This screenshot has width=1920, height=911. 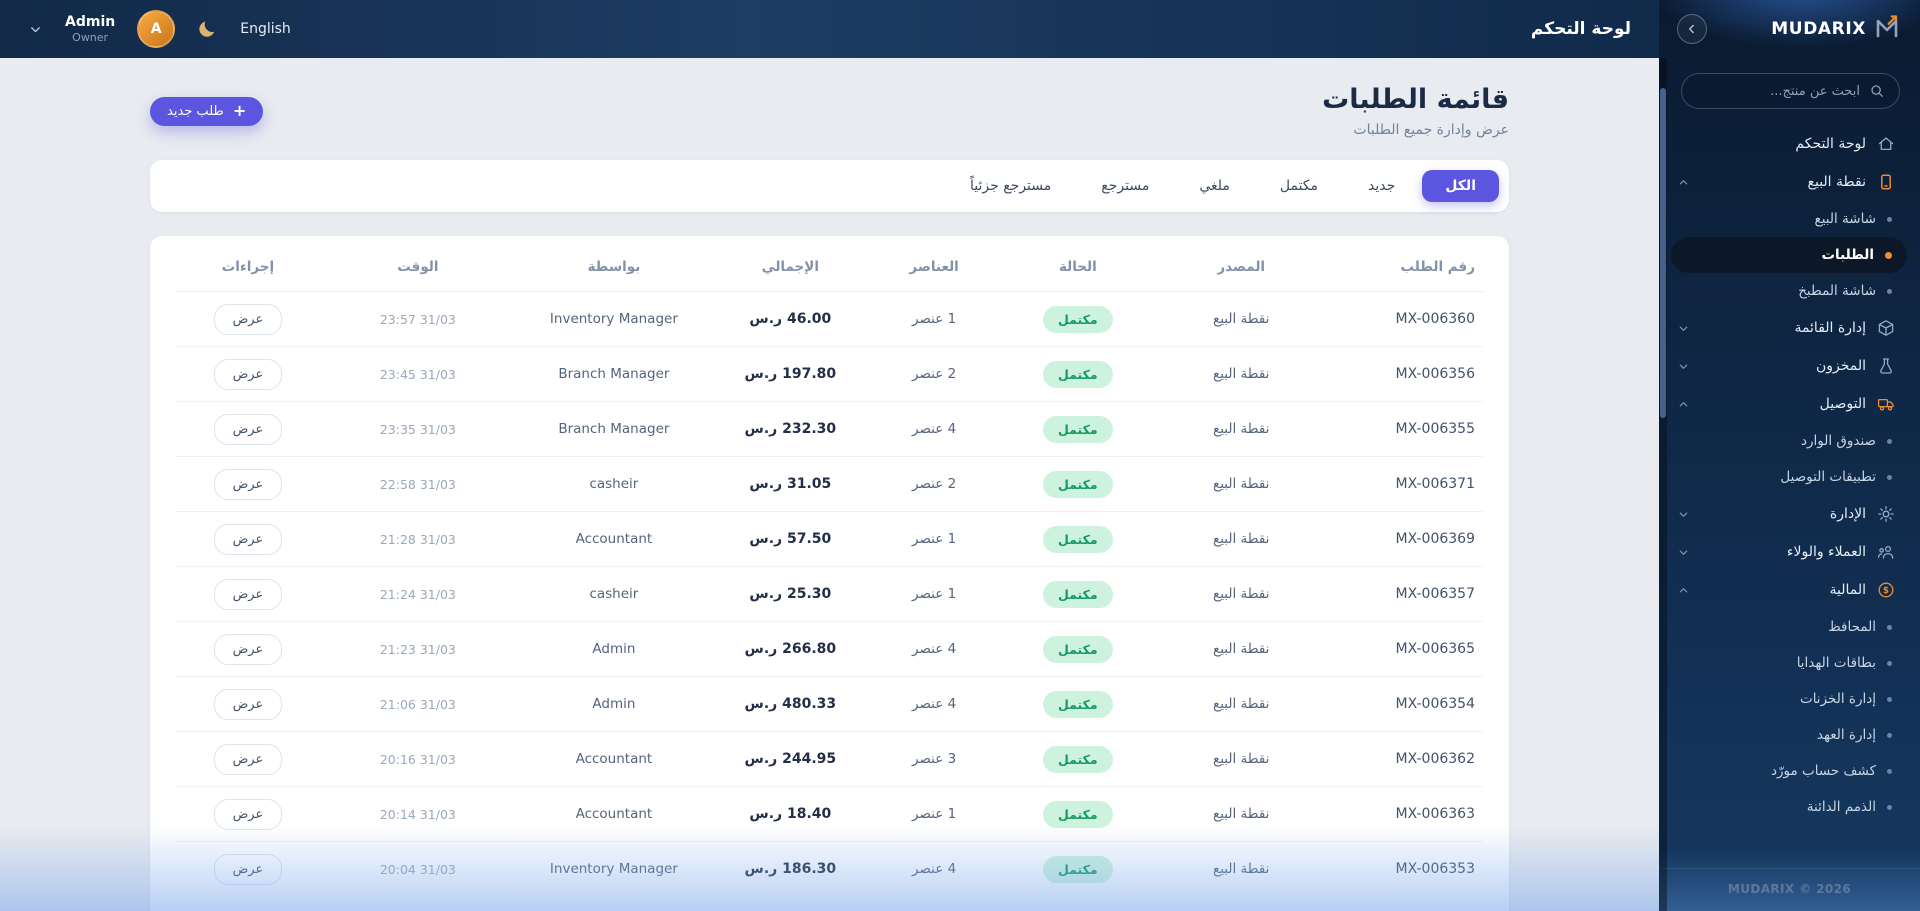 I want to click on filter-tab: جديد, so click(x=1381, y=186).